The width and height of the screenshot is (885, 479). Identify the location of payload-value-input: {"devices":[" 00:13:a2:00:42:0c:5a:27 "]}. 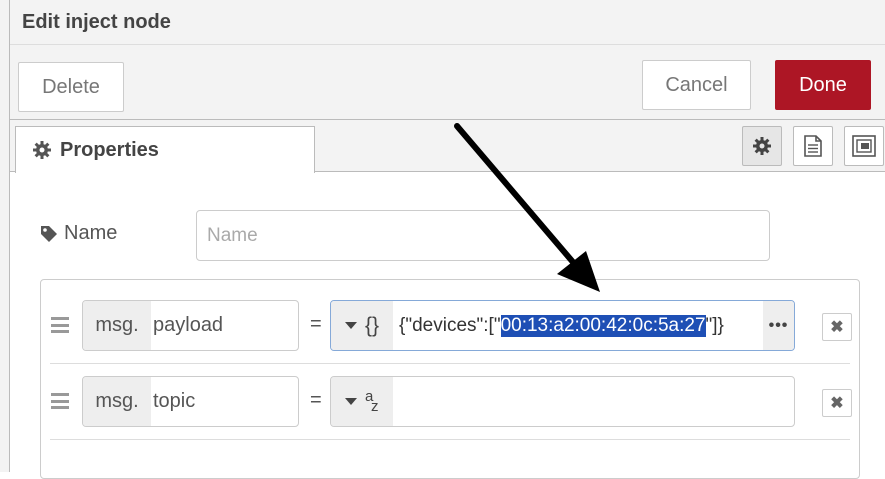
(578, 325).